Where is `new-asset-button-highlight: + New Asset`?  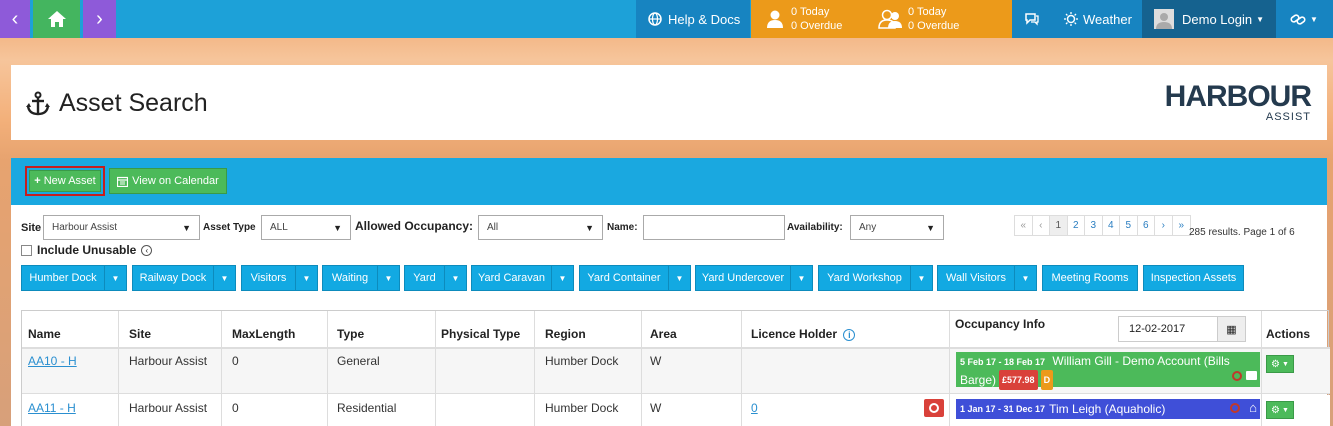 new-asset-button-highlight: + New Asset is located at coordinates (65, 181).